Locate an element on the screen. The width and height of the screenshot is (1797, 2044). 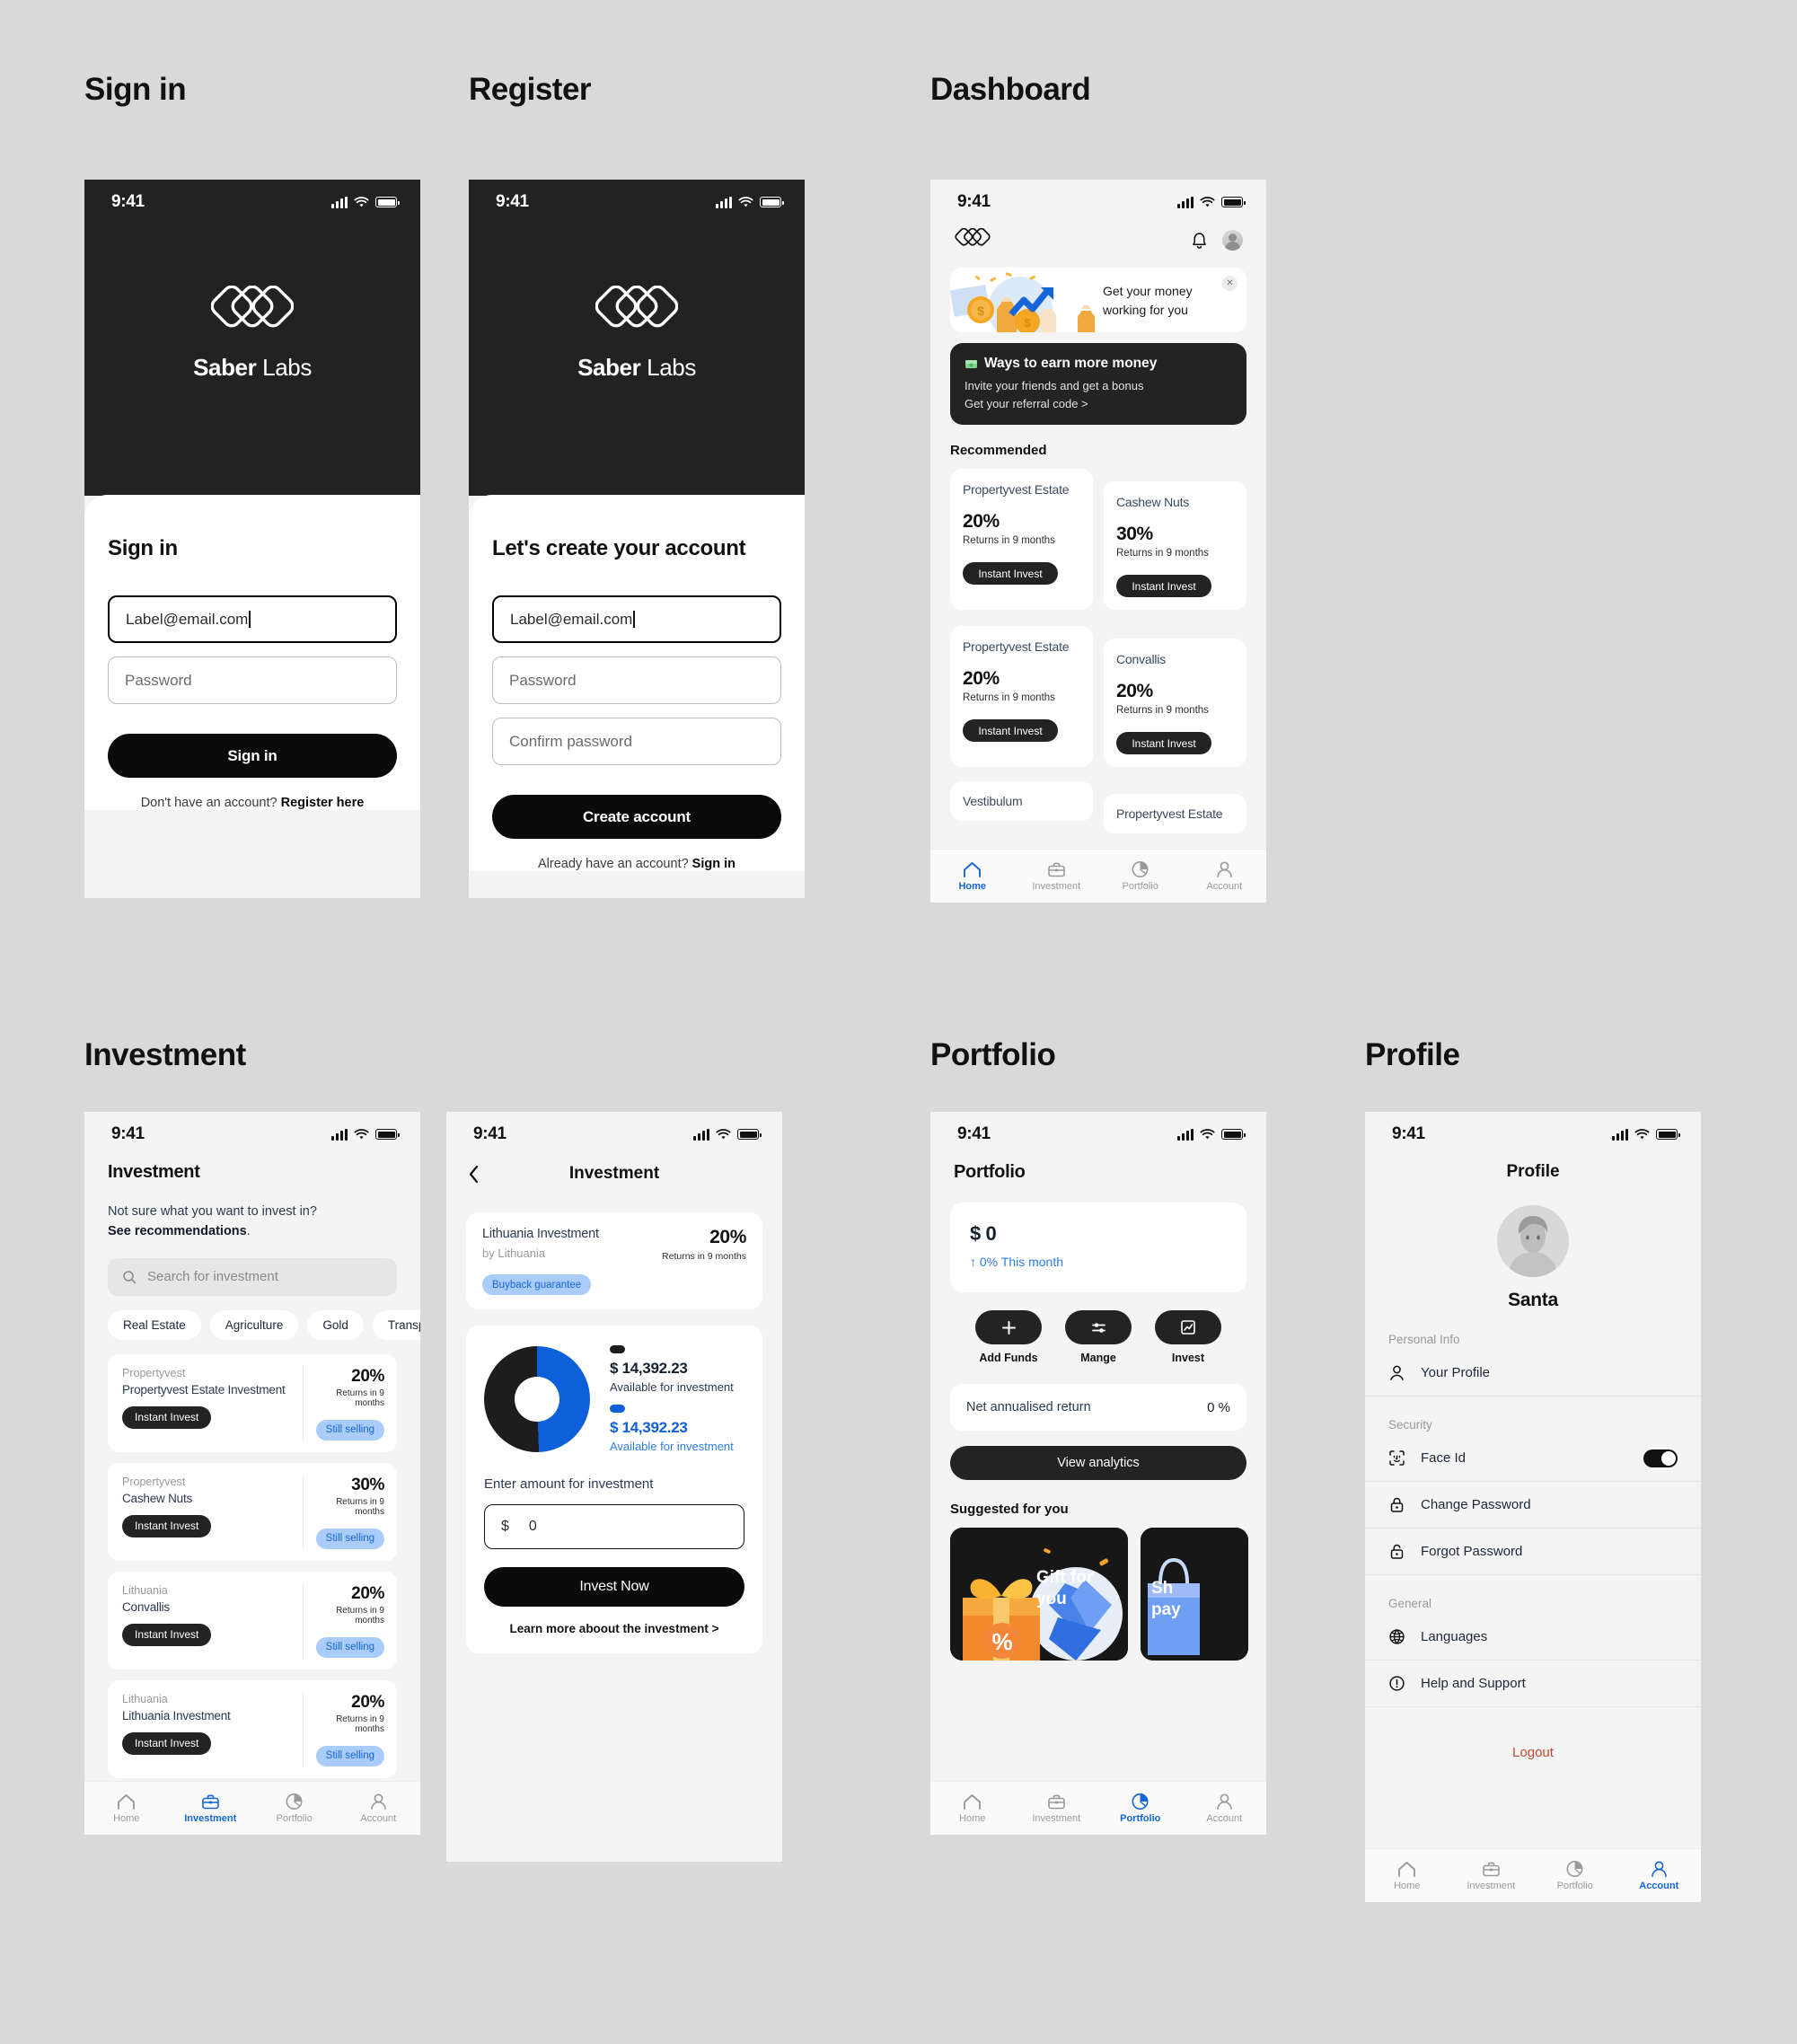
bell-icon is located at coordinates (1199, 241).